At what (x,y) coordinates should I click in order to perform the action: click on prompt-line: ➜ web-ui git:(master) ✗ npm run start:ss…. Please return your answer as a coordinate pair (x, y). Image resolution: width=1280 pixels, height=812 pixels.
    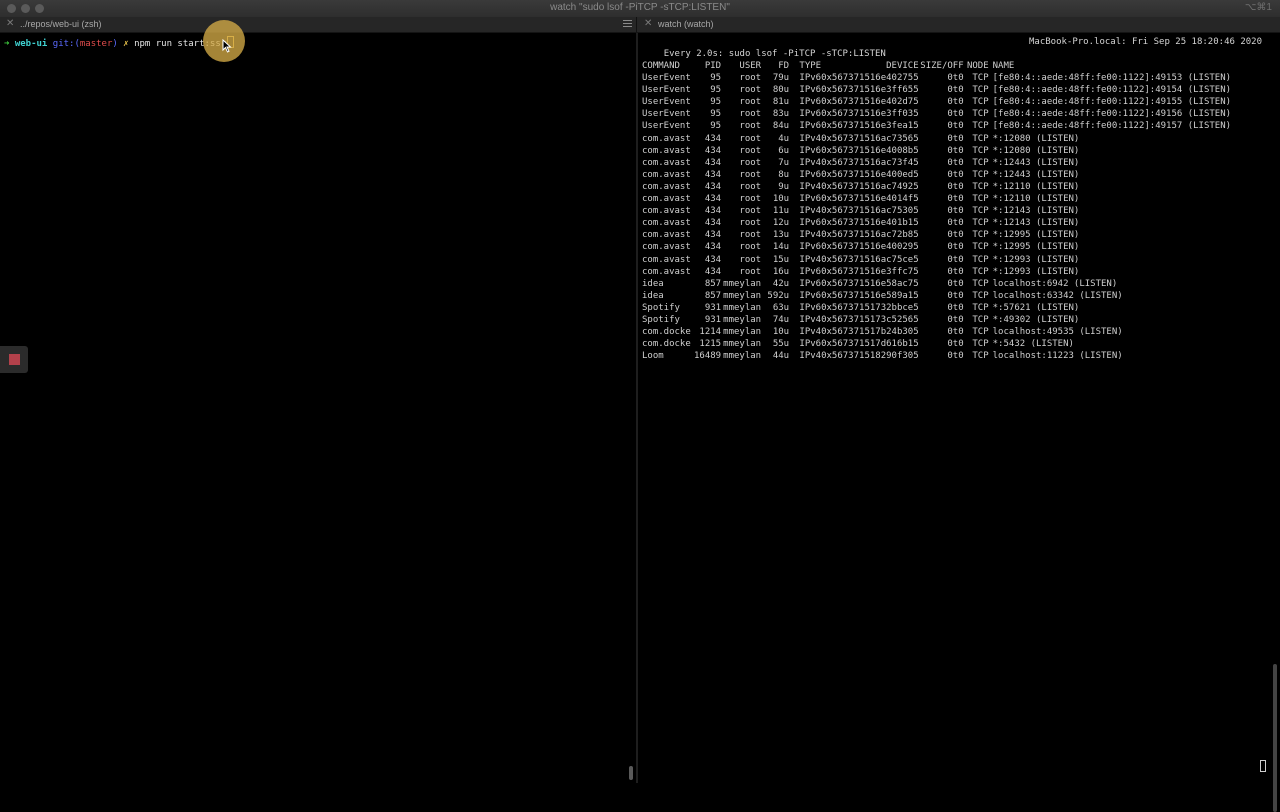
    Looking at the image, I should click on (119, 43).